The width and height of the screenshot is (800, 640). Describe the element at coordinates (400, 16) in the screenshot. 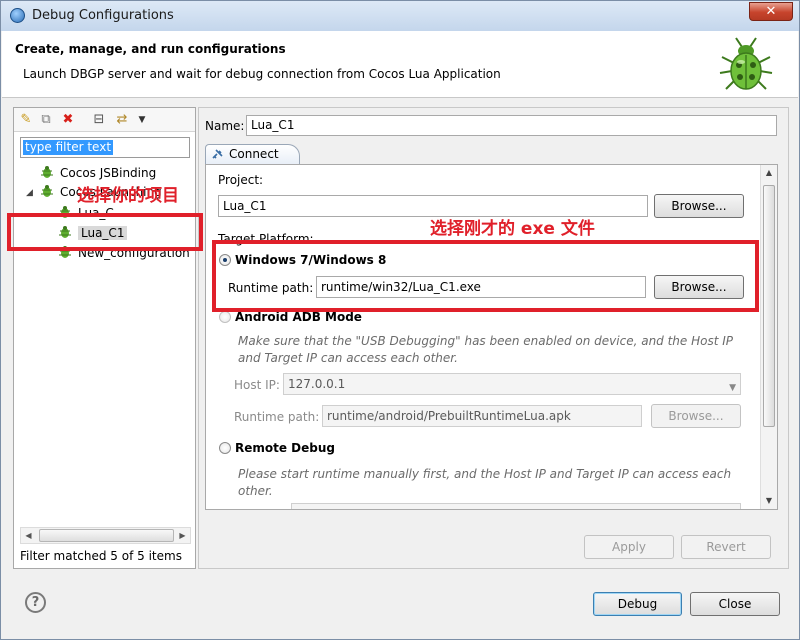

I see `title-bar: Debug Configurations ✕` at that location.